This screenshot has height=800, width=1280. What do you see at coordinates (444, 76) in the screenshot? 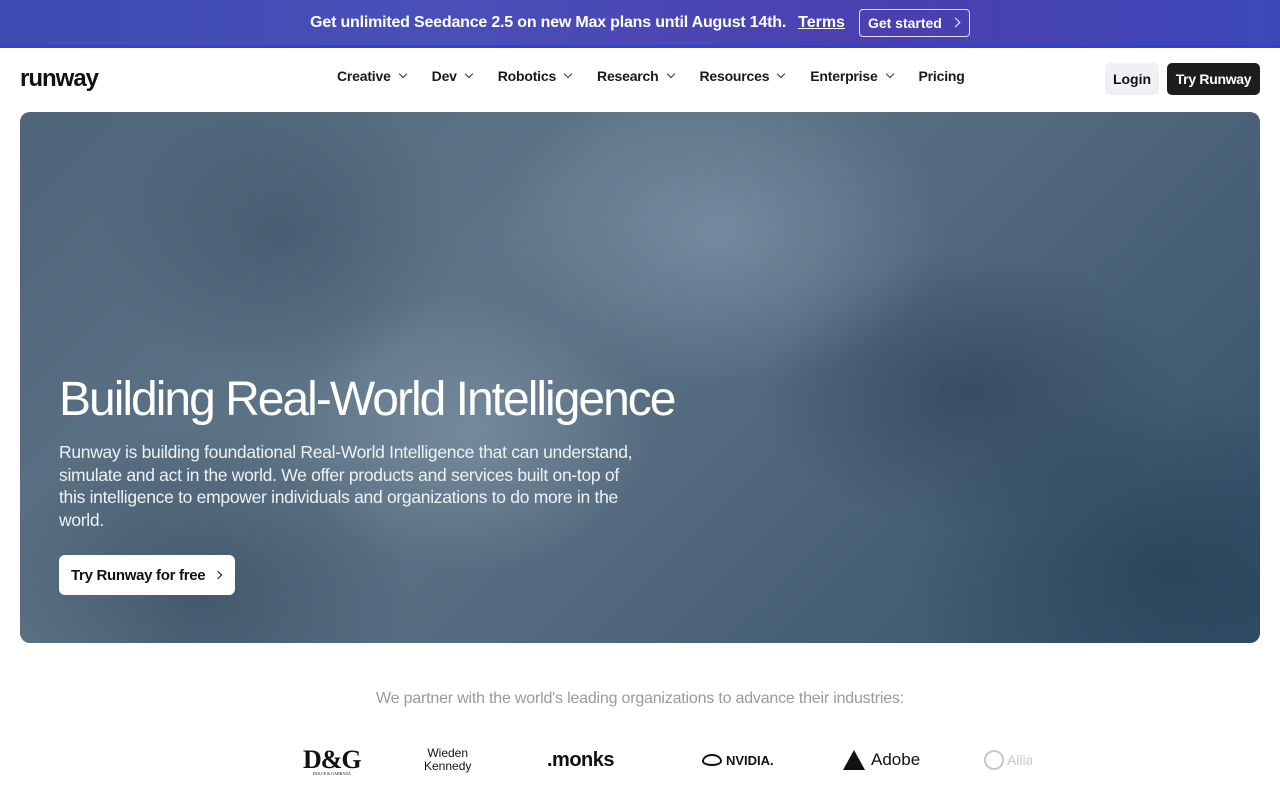
I see `nav-item-label: Dev` at bounding box center [444, 76].